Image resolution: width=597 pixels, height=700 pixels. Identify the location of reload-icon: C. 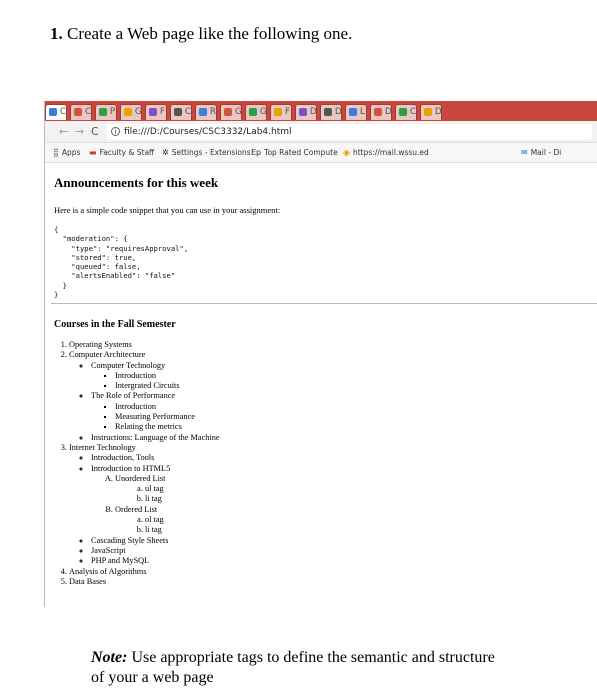
(95, 131).